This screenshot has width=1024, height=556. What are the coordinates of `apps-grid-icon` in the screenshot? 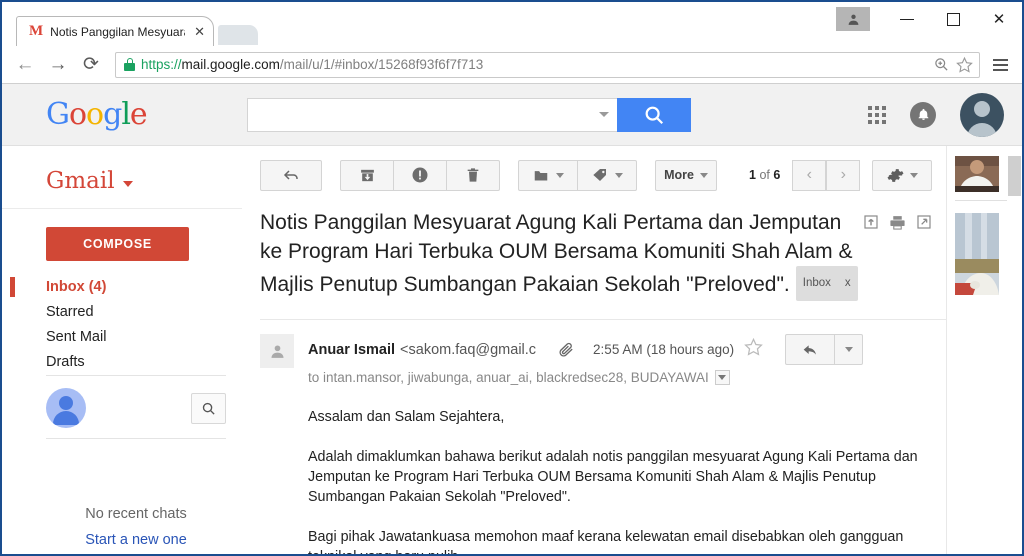 It's located at (877, 114).